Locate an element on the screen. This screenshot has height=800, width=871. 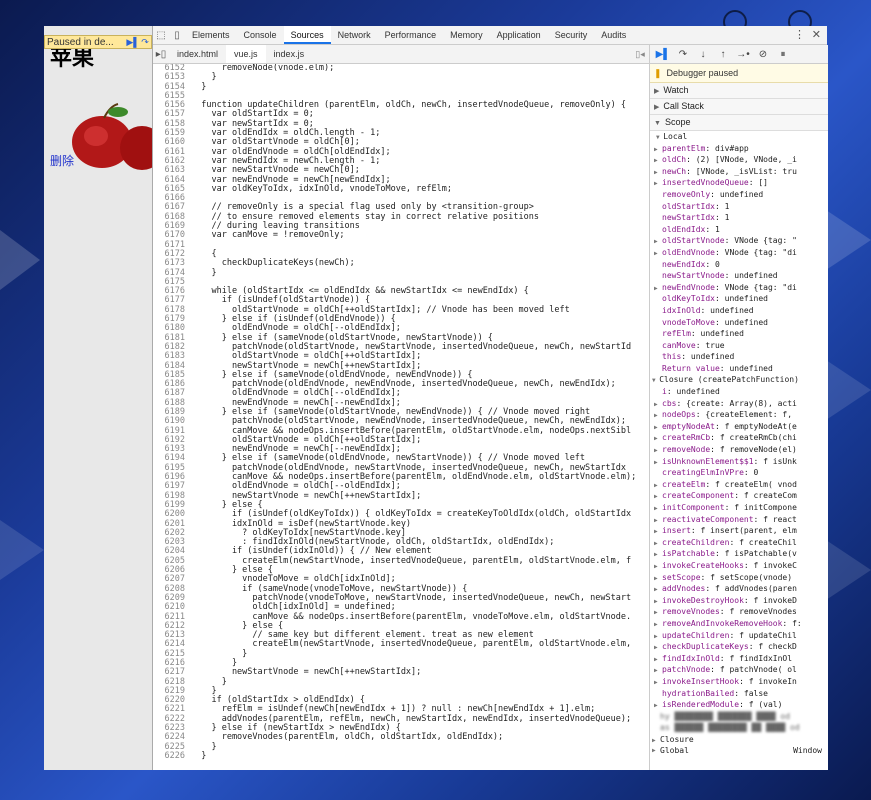
toggle-debugger-icon: ▯◂ is located at coordinates (640, 54).